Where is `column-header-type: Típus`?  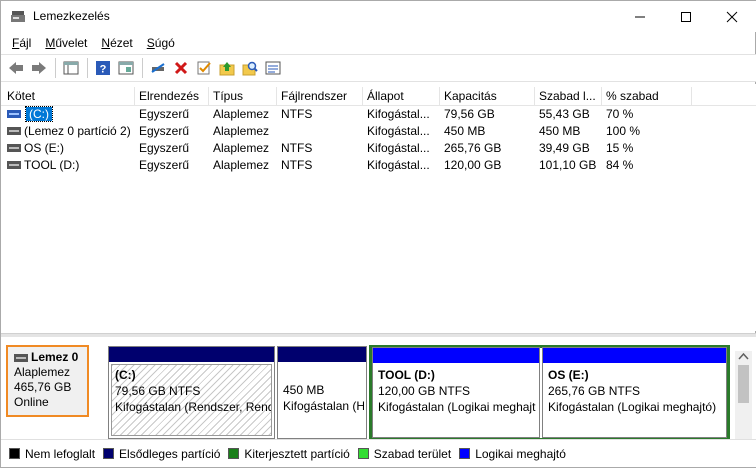 column-header-type: Típus is located at coordinates (243, 96).